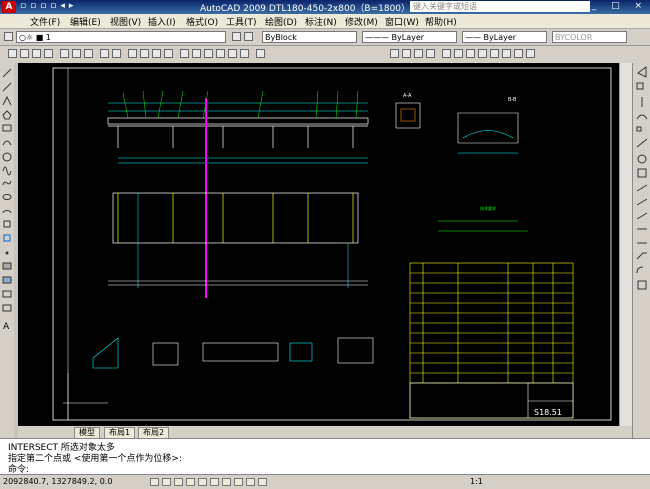 This screenshot has width=650, height=489. I want to click on move-icon, so click(642, 143).